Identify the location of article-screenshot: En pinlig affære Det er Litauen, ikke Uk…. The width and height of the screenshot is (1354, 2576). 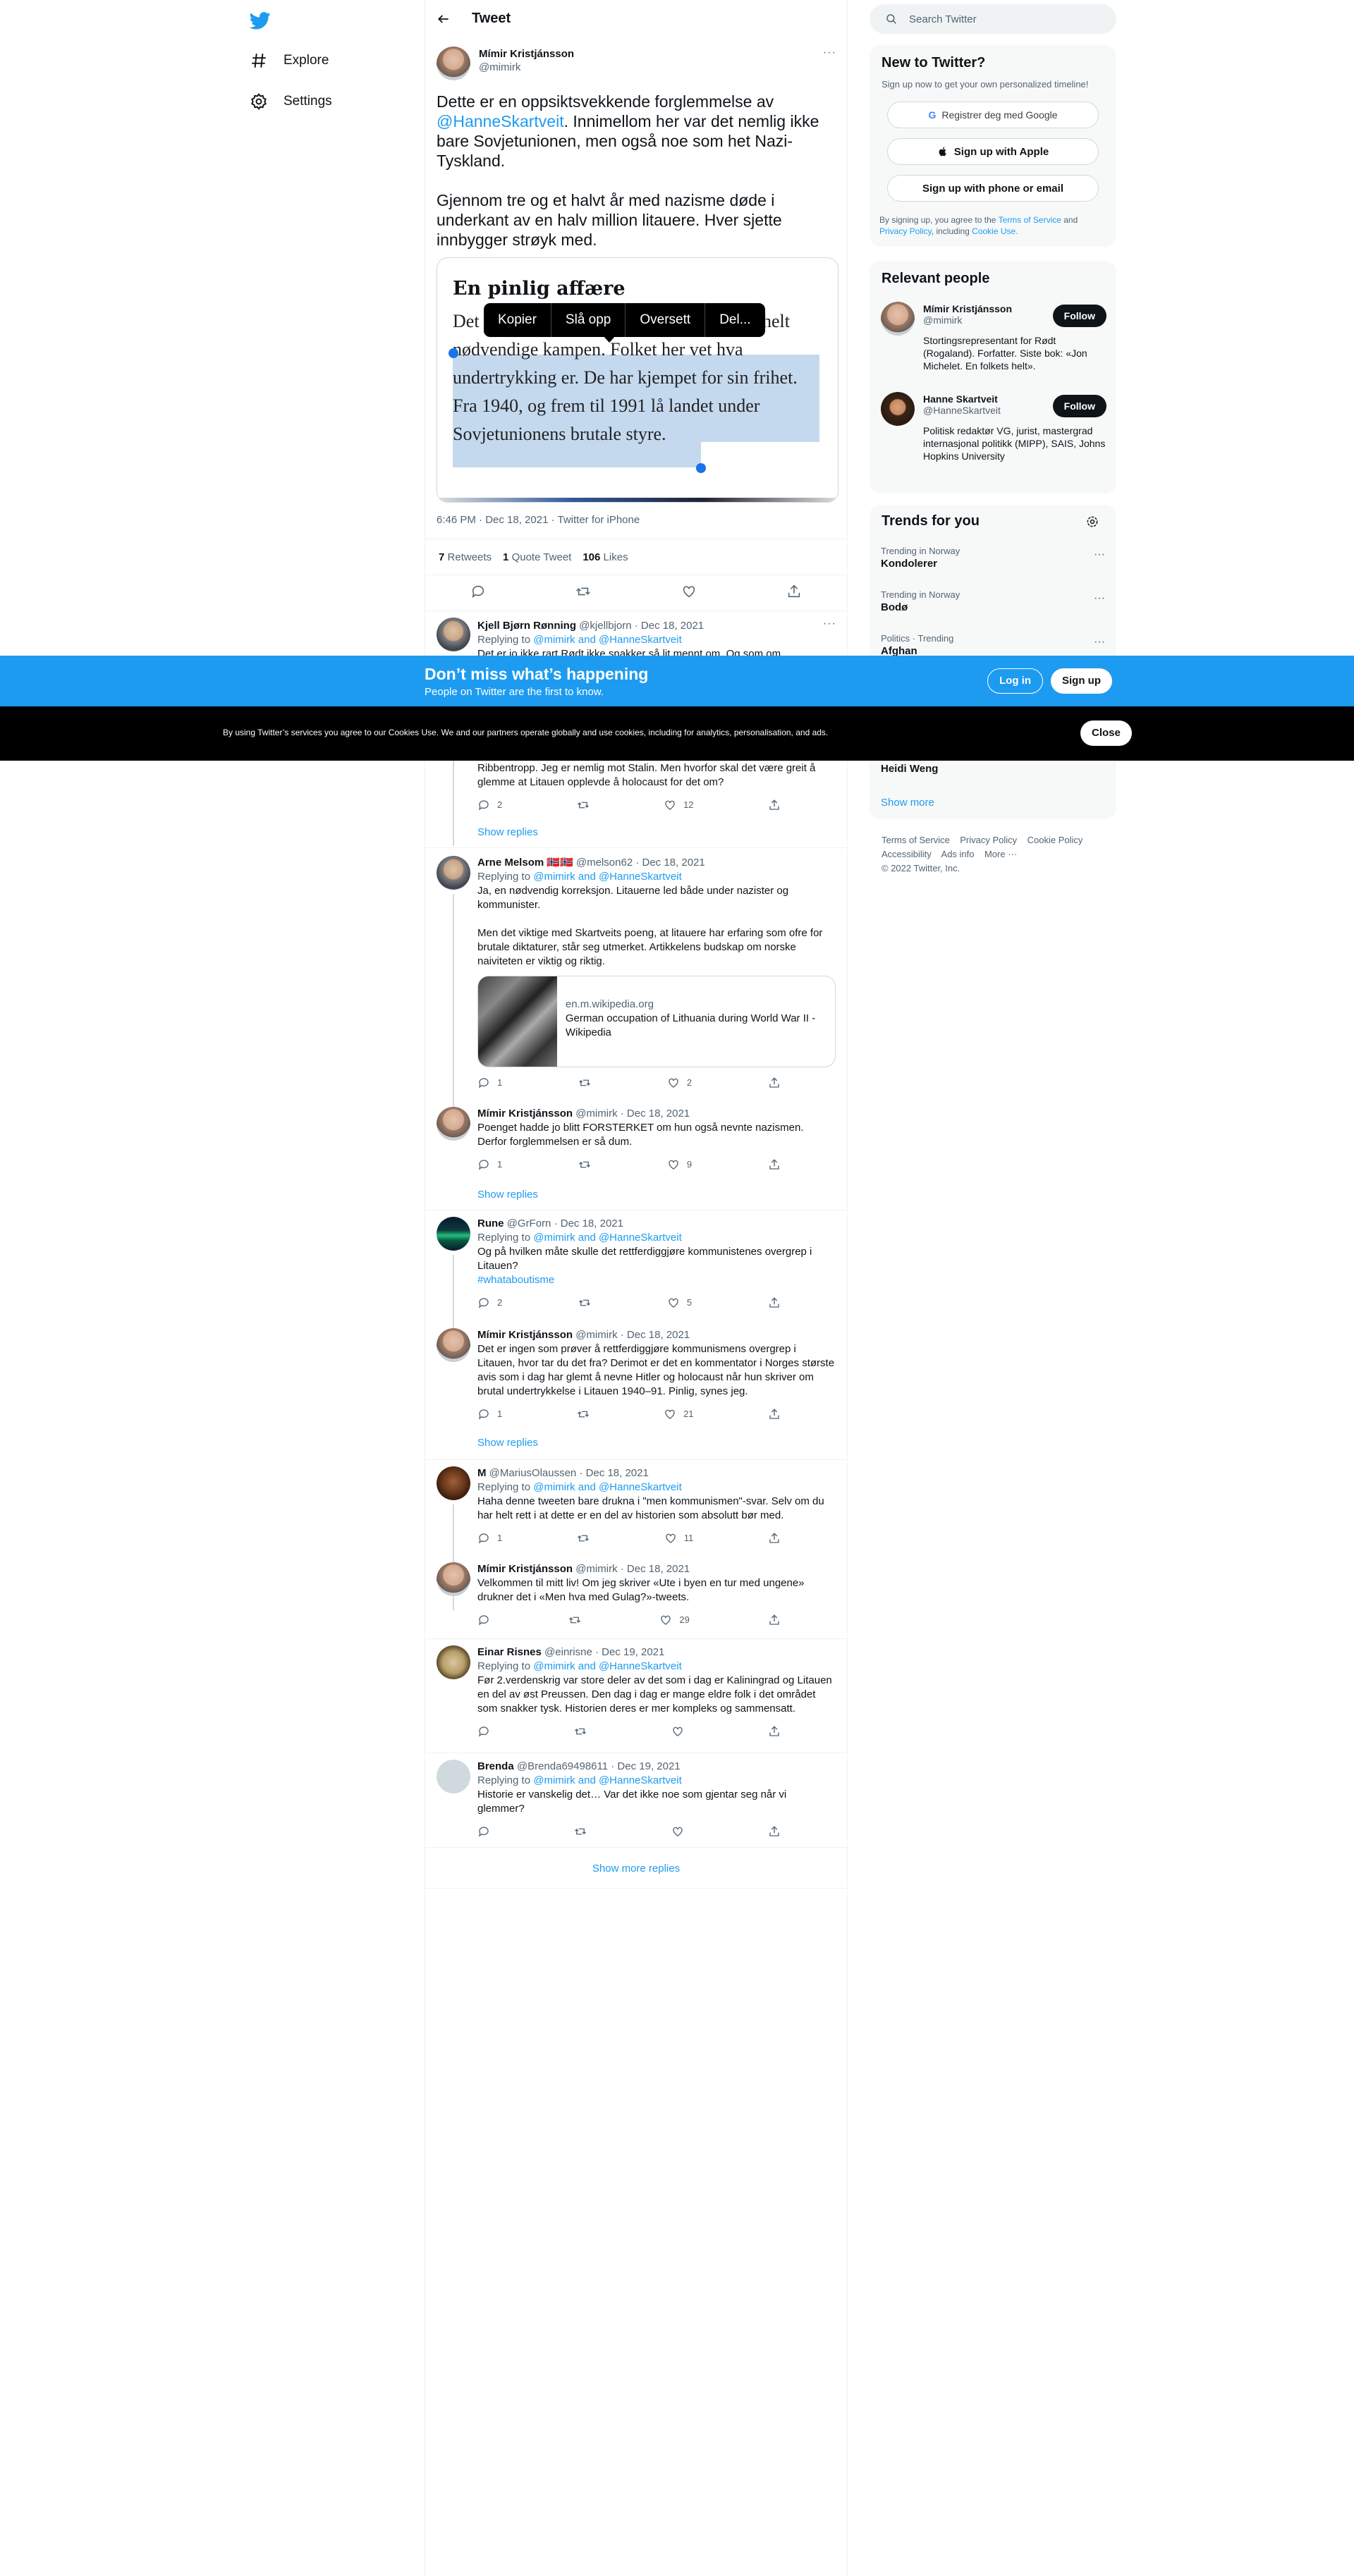
(637, 380).